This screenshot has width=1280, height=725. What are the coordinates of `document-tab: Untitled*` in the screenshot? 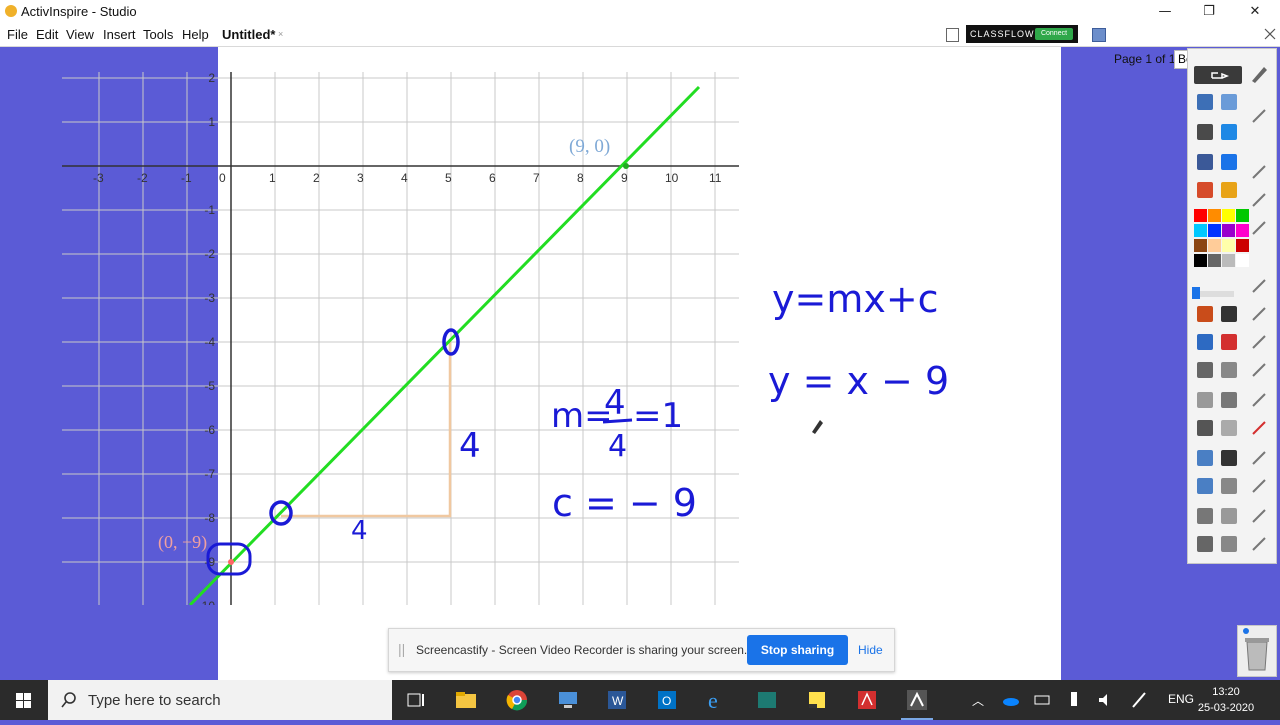 It's located at (248, 34).